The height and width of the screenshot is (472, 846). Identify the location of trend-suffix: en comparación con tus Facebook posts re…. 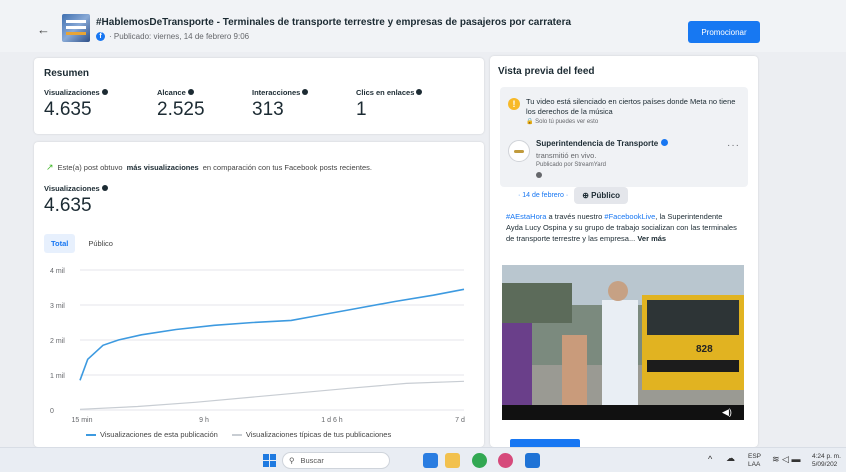
(287, 167).